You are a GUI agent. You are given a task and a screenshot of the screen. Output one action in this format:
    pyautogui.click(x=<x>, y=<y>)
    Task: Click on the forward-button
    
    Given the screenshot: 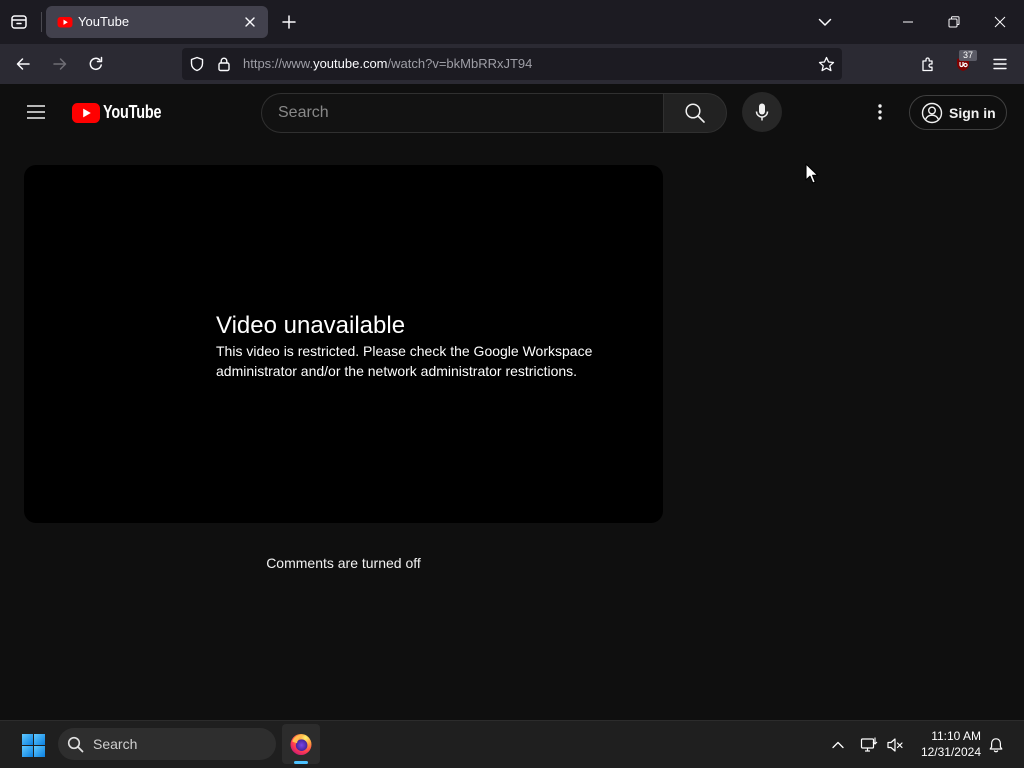 What is the action you would take?
    pyautogui.click(x=60, y=64)
    